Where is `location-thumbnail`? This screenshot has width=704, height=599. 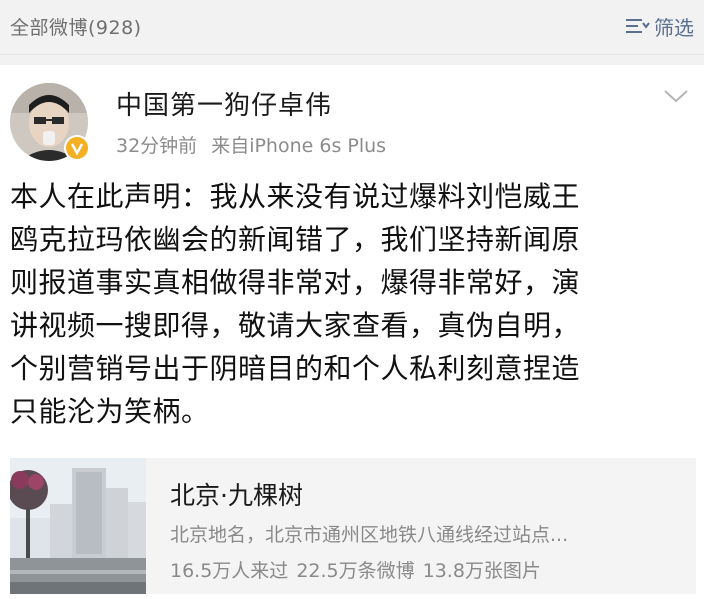
location-thumbnail is located at coordinates (78, 526).